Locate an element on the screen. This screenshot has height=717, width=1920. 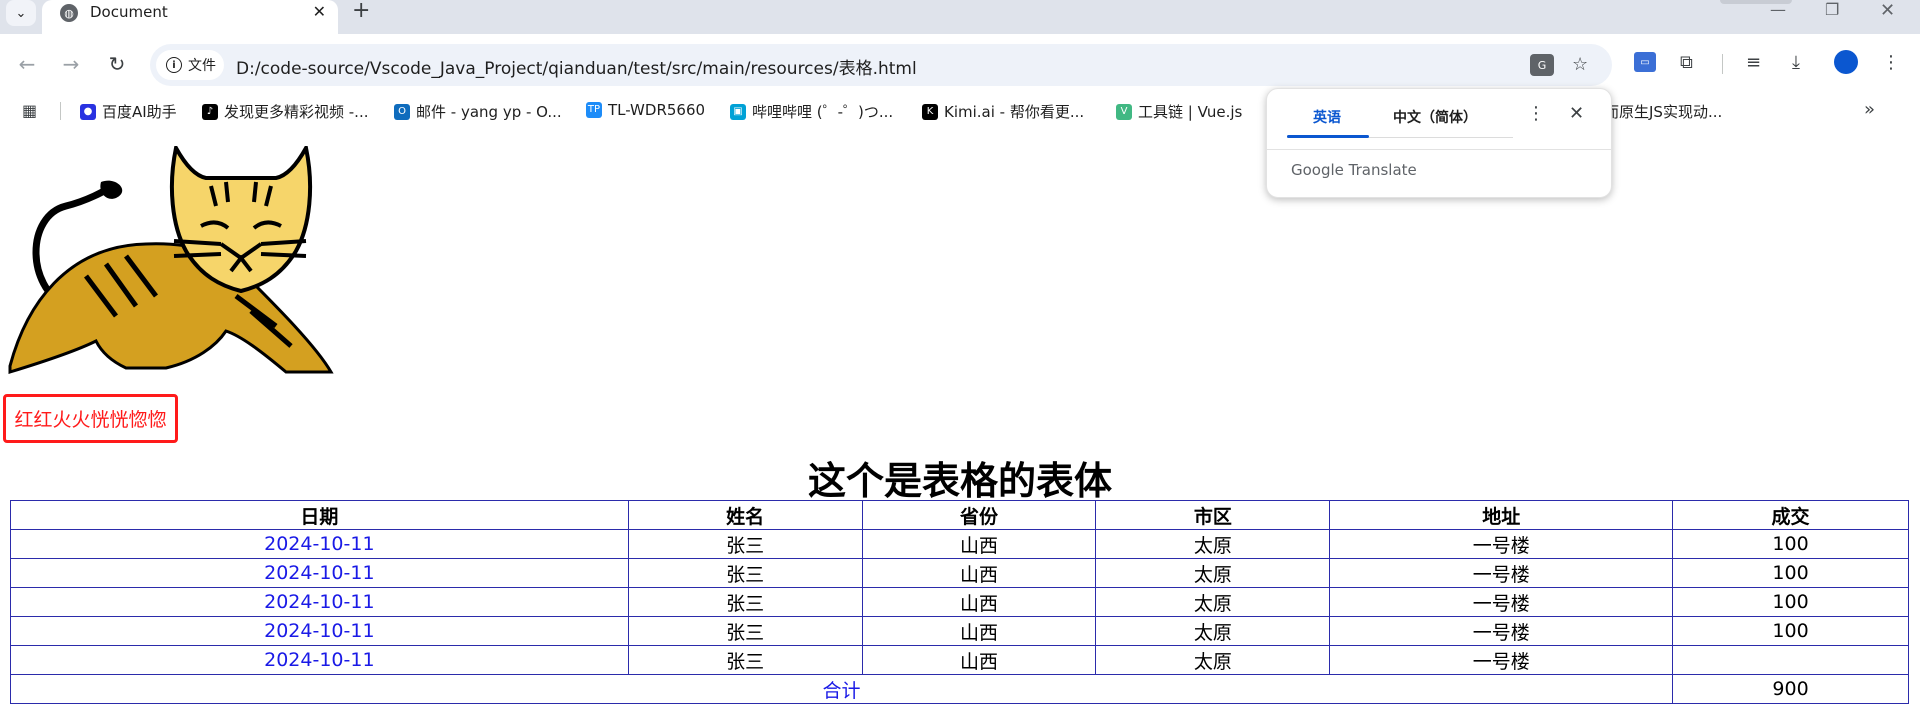
translate-tab-indicator is located at coordinates (1328, 136).